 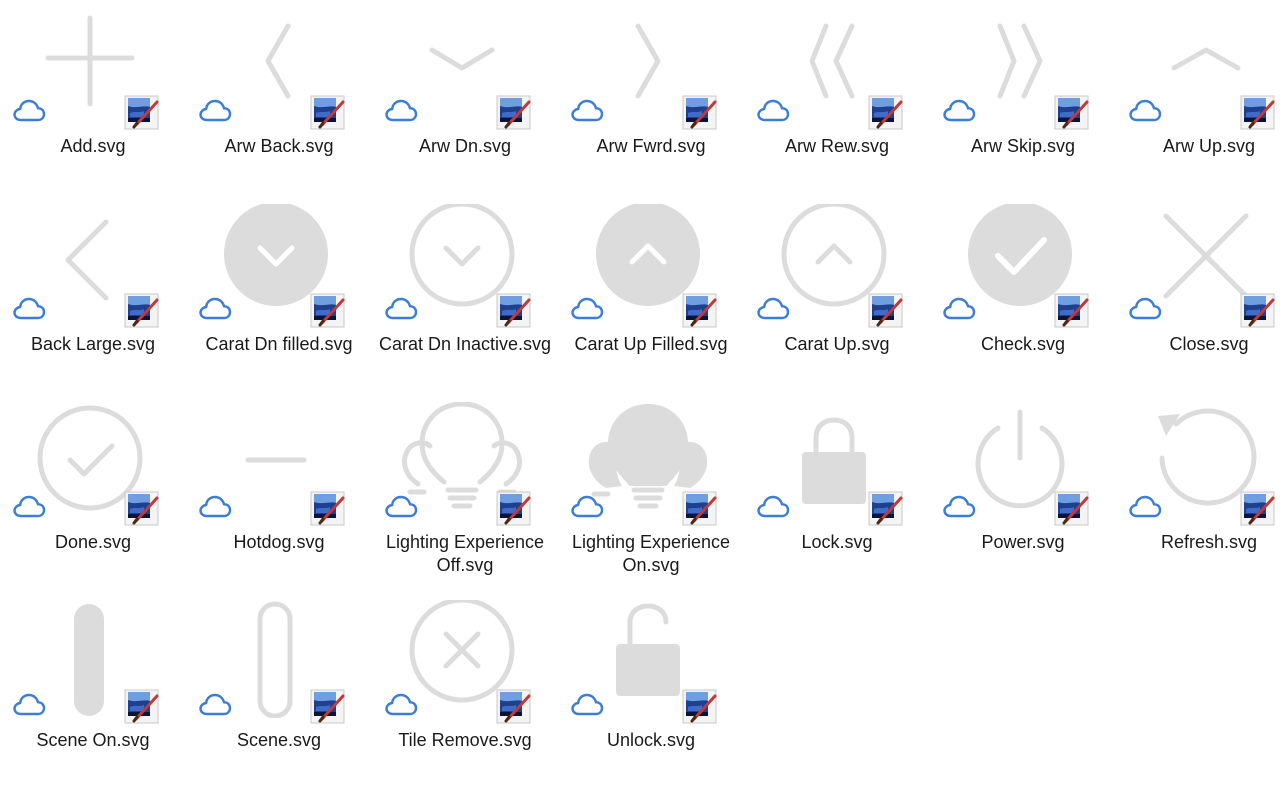 I want to click on file-item: Arw Up.svg, so click(x=1201, y=100).